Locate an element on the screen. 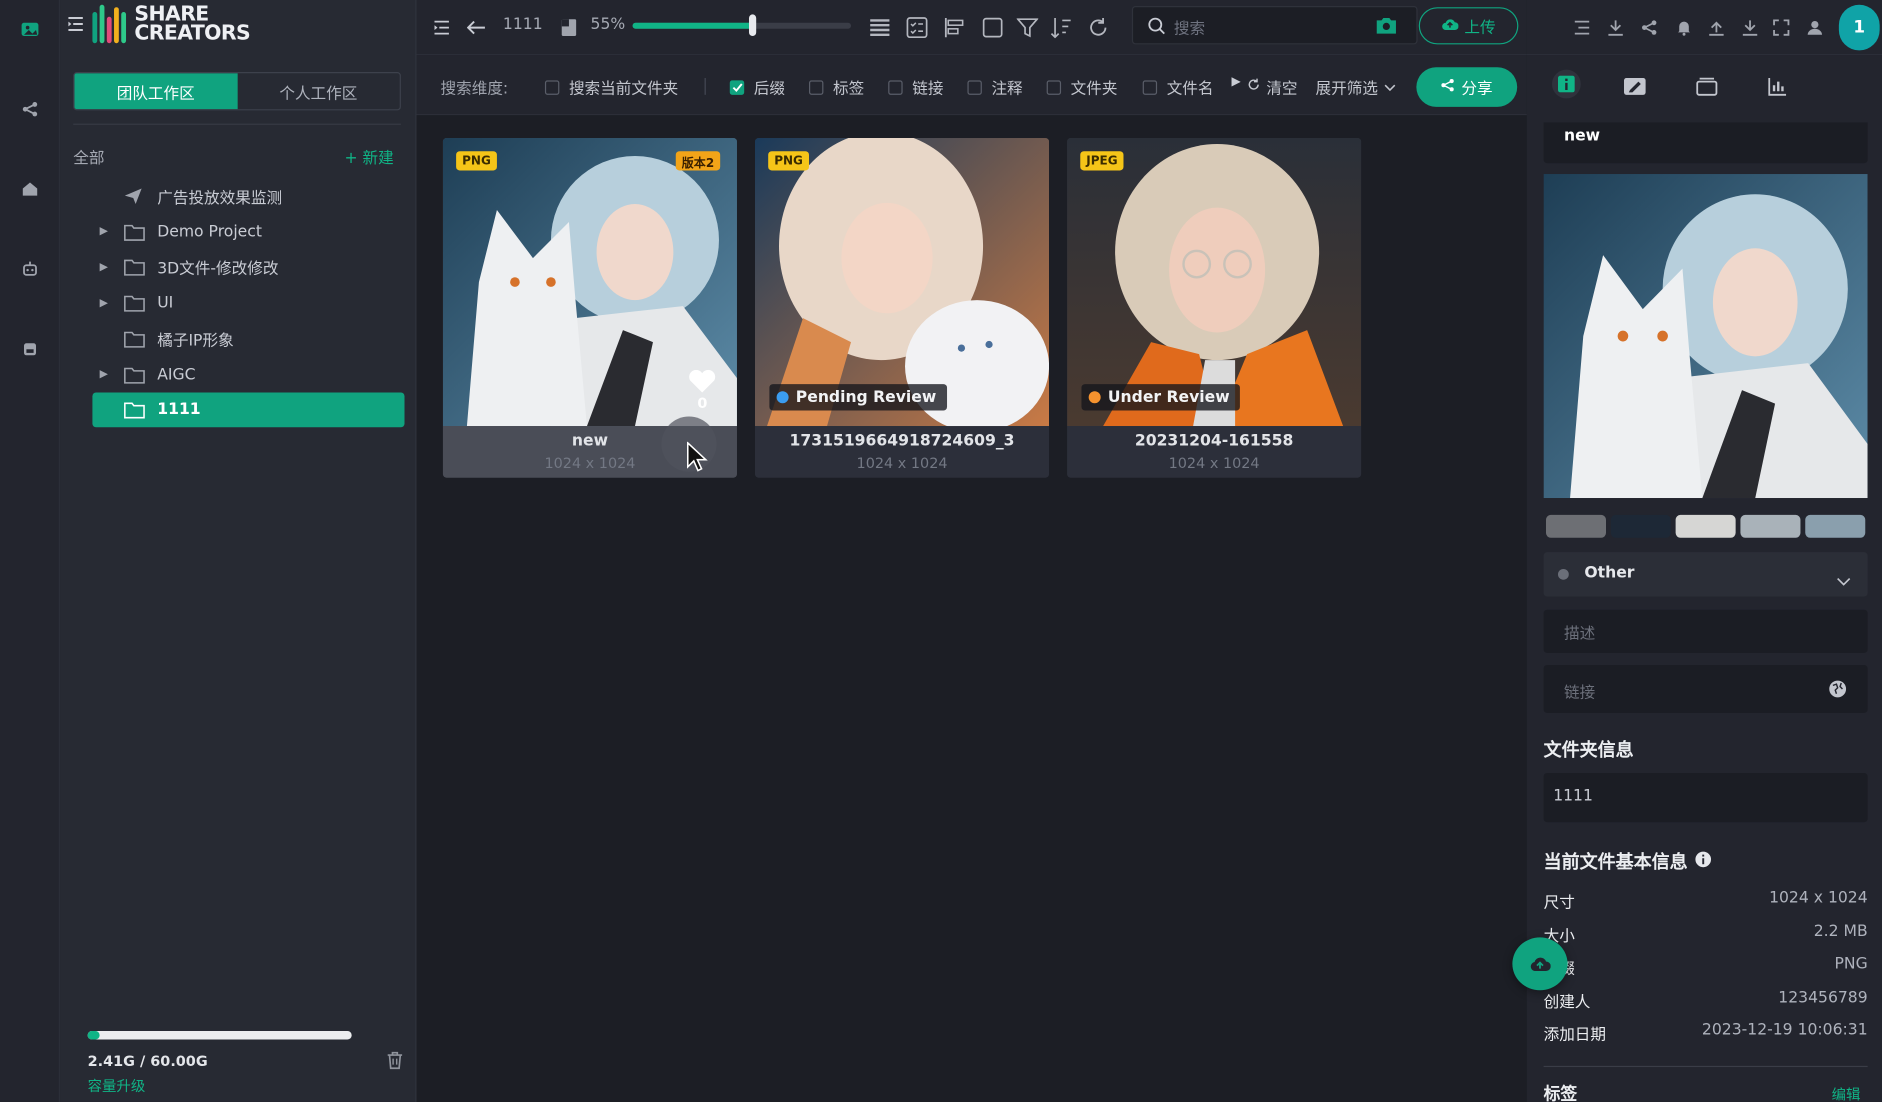 The height and width of the screenshot is (1102, 1882). filter-option: 文件名 is located at coordinates (1178, 87).